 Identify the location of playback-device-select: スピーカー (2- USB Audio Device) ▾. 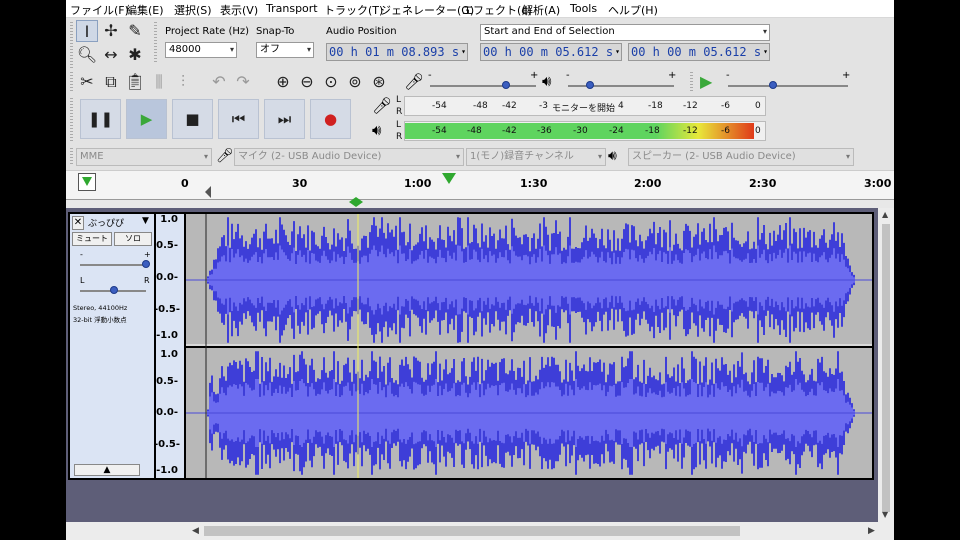
(741, 157).